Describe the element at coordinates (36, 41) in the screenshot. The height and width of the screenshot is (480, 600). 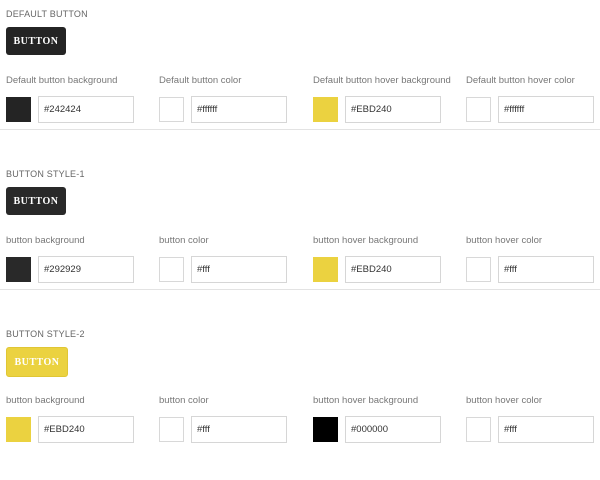
I see `default-button-preview-button: BUTTON` at that location.